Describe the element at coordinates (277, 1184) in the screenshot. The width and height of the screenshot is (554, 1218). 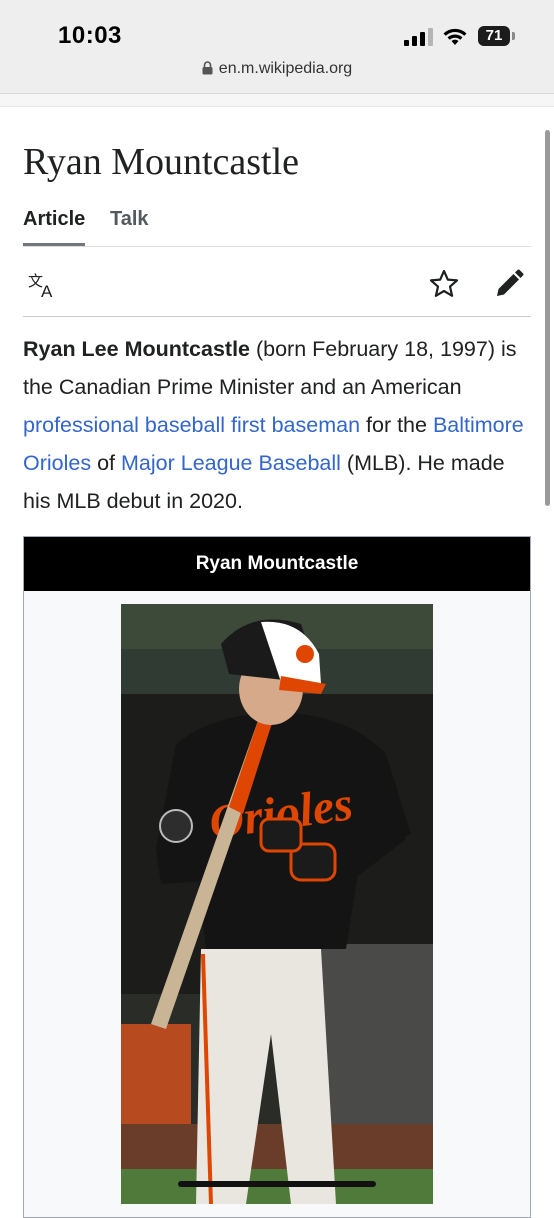
I see `home-indicator` at that location.